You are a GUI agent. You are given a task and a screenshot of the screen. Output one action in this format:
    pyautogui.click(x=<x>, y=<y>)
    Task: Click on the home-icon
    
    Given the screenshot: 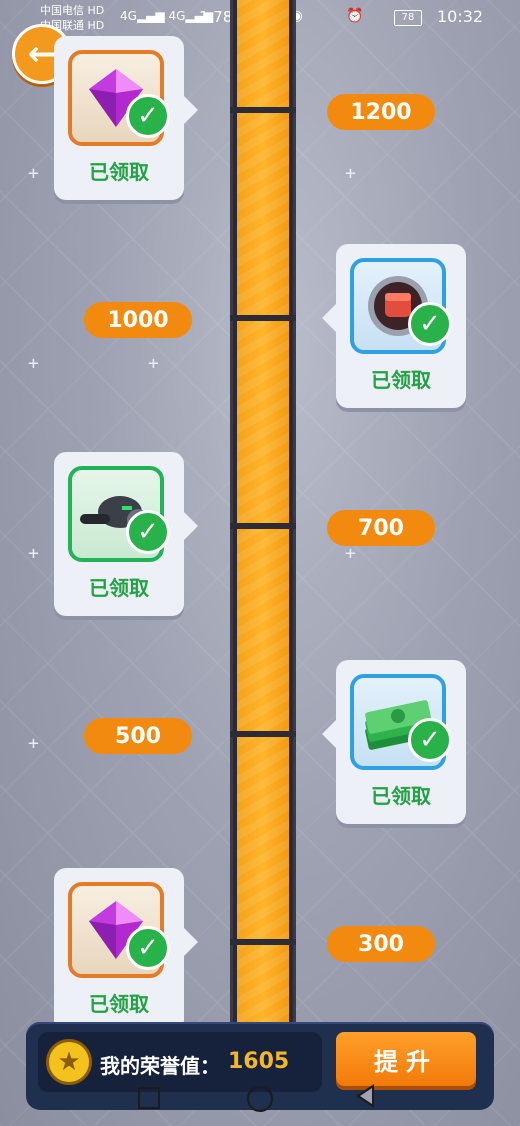 What is the action you would take?
    pyautogui.click(x=260, y=1099)
    